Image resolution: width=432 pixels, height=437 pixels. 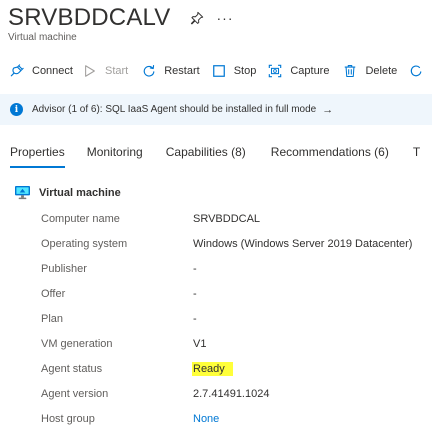 What do you see at coordinates (236, 418) in the screenshot?
I see `property-row-host-group: Host group None` at bounding box center [236, 418].